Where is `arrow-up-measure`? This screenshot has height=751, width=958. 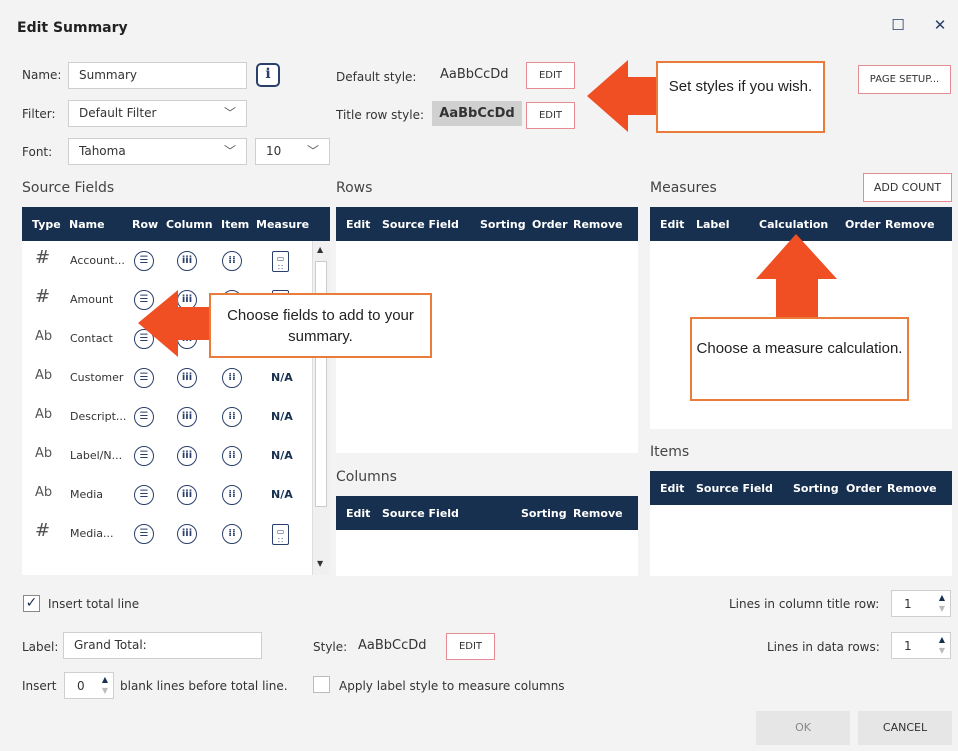
arrow-up-measure is located at coordinates (796, 277).